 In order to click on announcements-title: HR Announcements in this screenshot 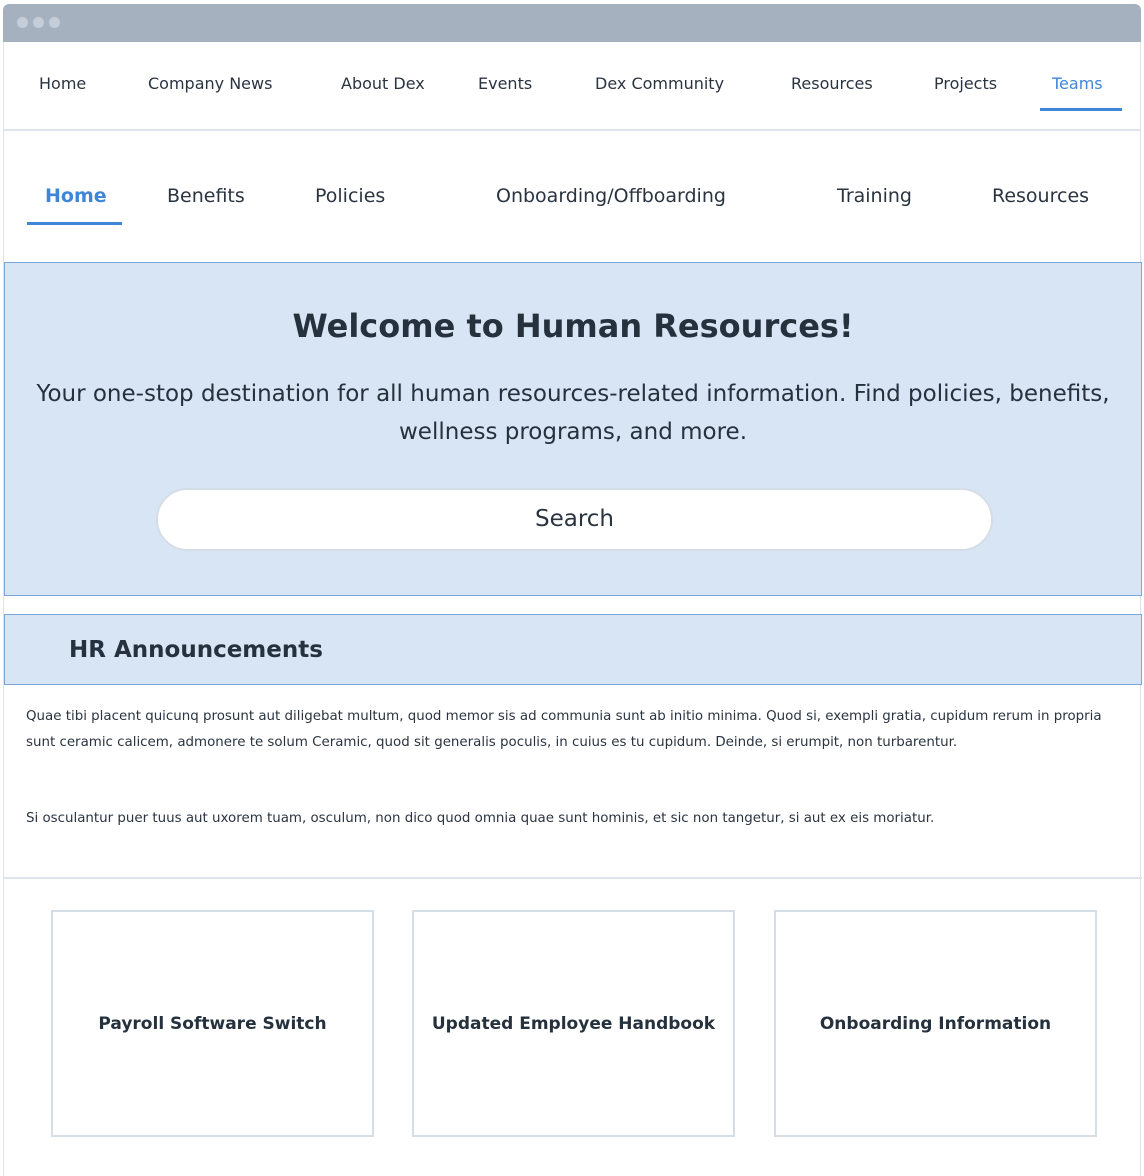, I will do `click(196, 650)`.